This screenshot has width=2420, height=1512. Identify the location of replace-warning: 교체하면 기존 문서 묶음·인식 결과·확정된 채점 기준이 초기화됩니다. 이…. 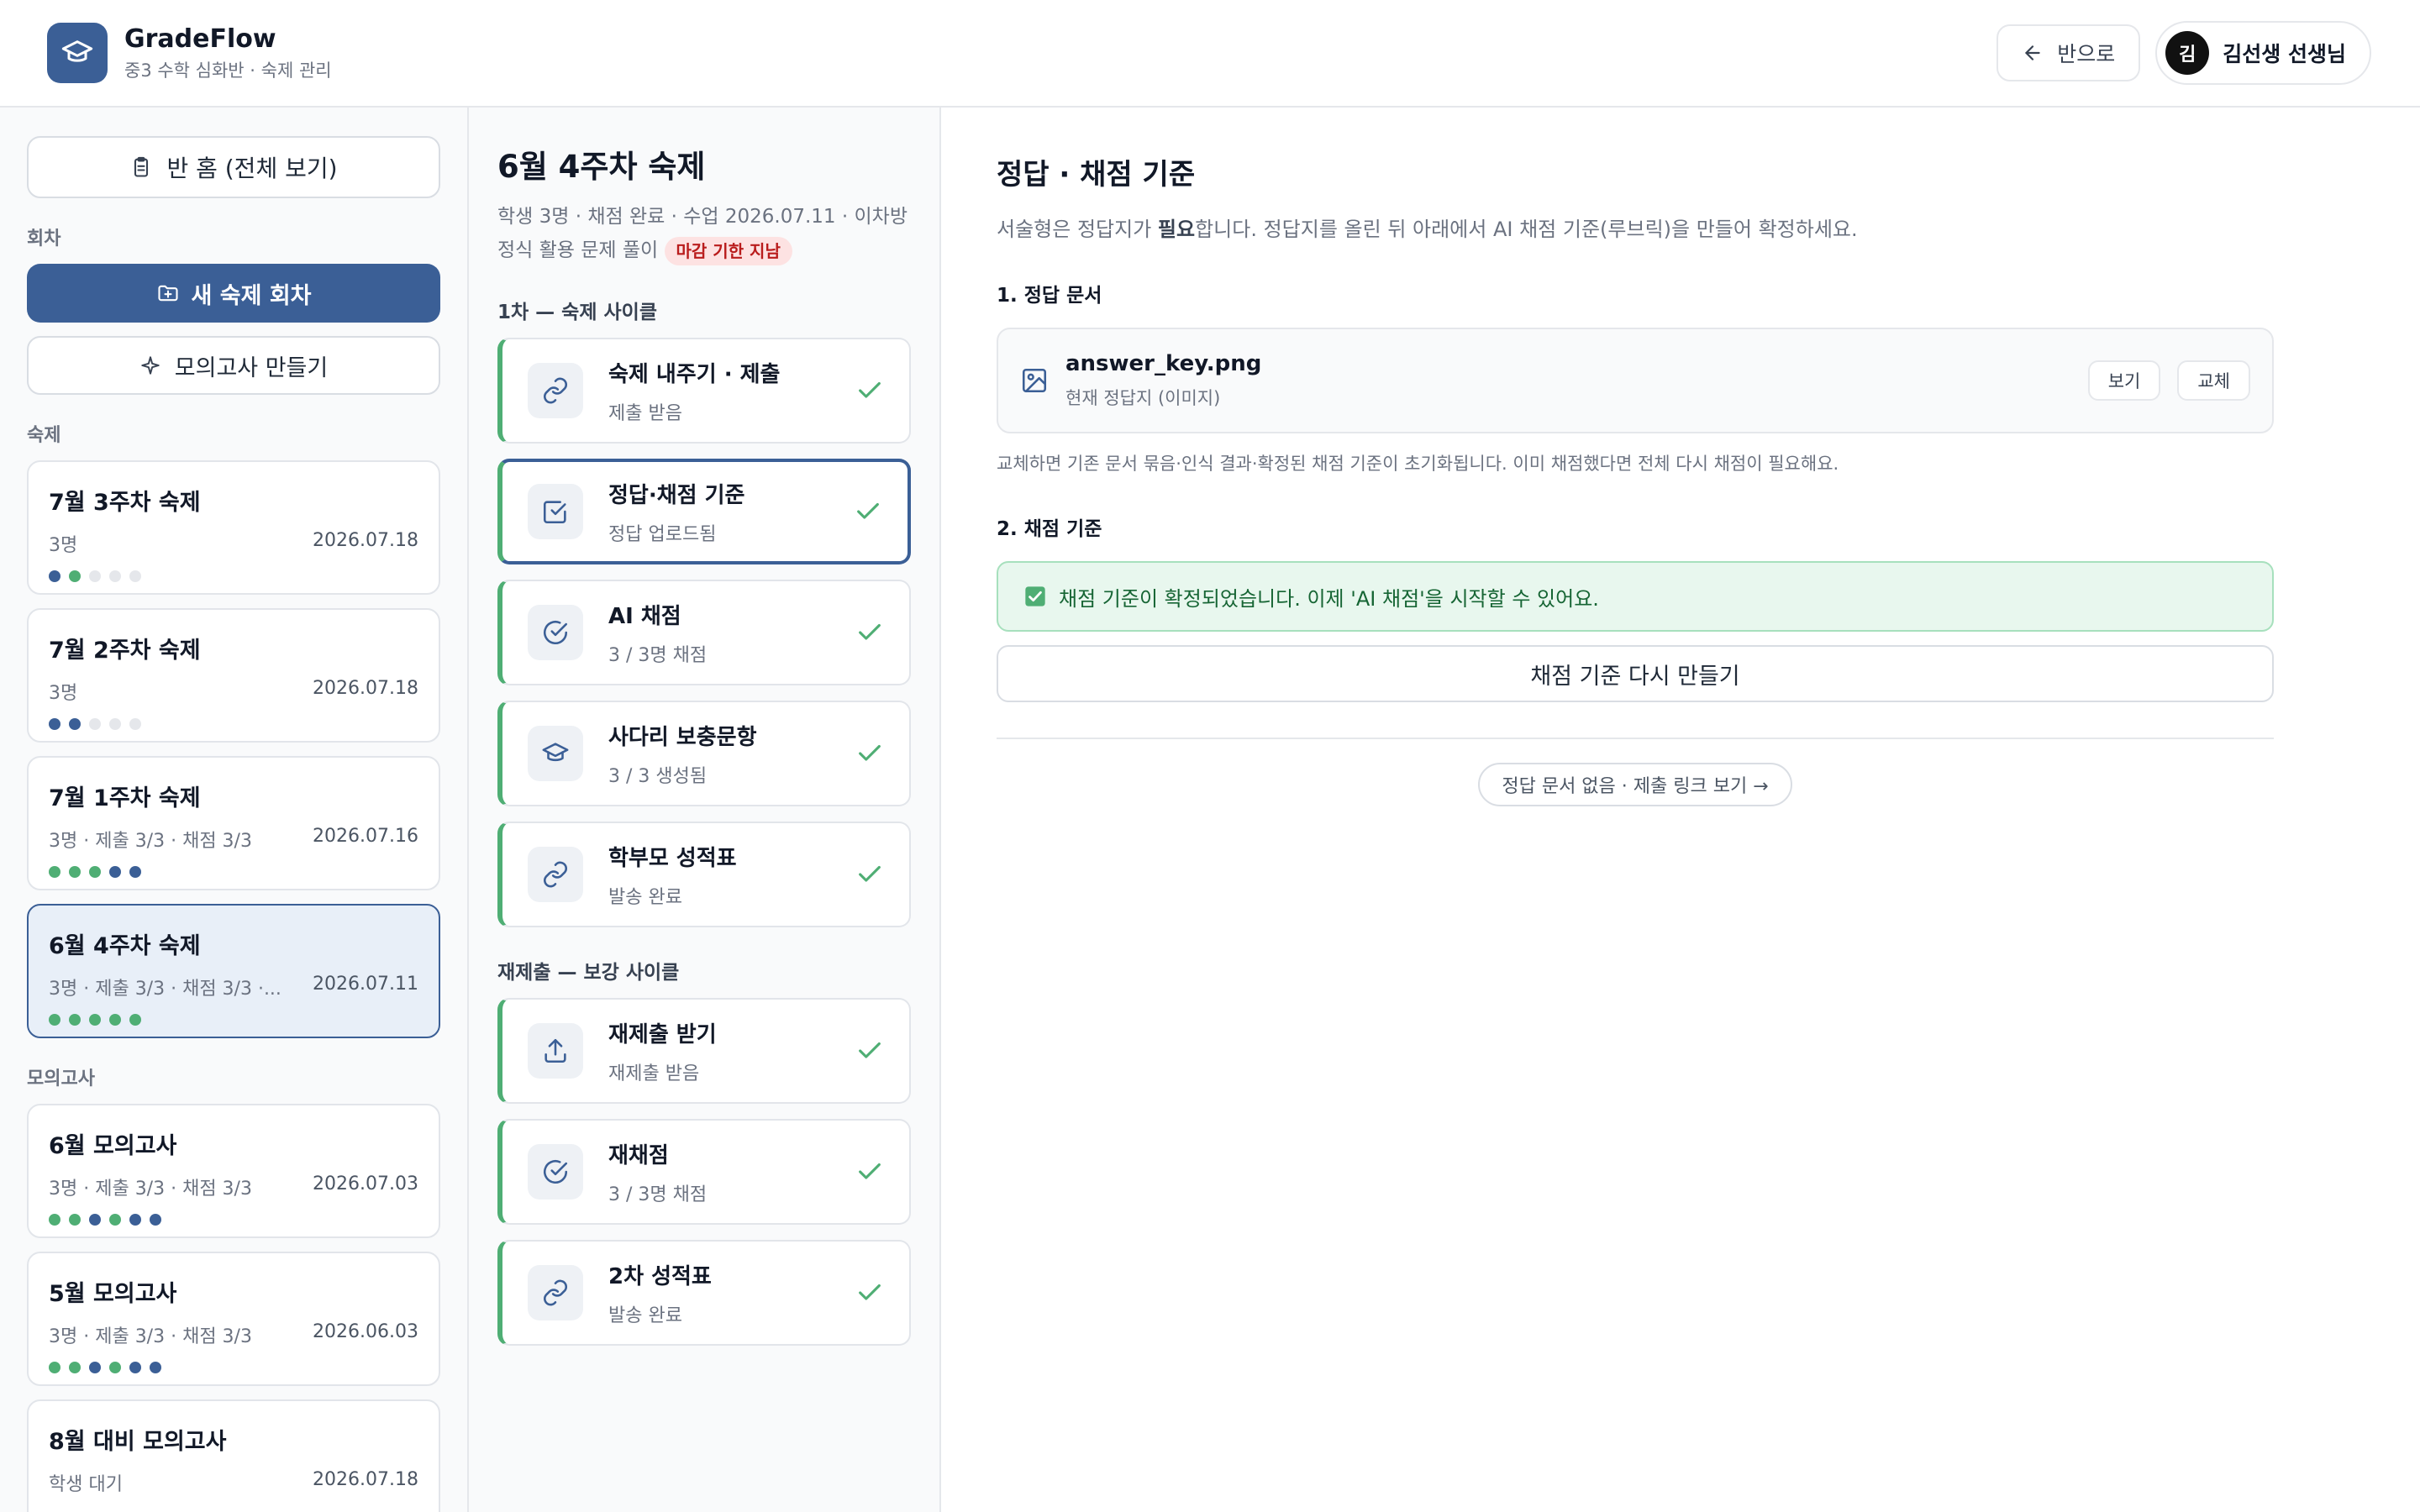
(1418, 464).